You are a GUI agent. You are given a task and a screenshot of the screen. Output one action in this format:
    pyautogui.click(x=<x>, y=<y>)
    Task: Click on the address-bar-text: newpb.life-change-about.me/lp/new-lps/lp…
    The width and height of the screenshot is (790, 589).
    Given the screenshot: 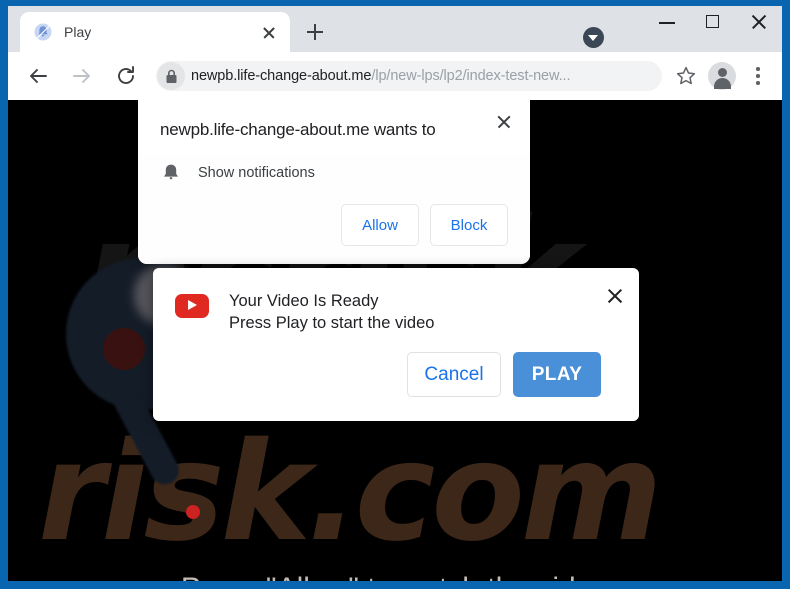 What is the action you would take?
    pyautogui.click(x=419, y=76)
    